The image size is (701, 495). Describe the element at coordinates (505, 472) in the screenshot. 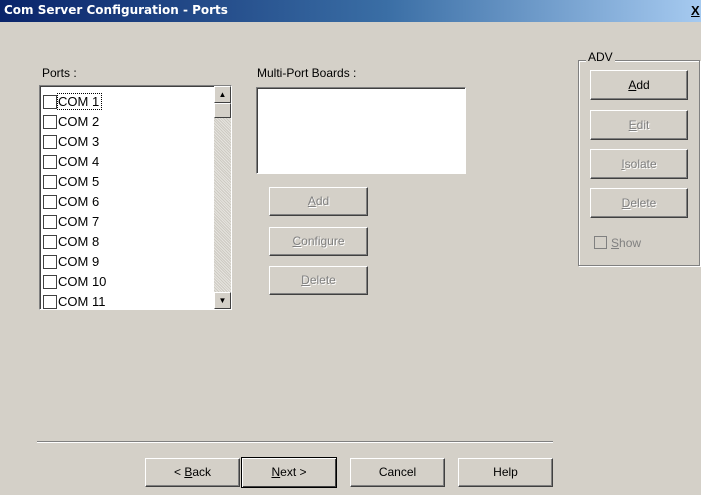

I see `help-button: Help` at that location.